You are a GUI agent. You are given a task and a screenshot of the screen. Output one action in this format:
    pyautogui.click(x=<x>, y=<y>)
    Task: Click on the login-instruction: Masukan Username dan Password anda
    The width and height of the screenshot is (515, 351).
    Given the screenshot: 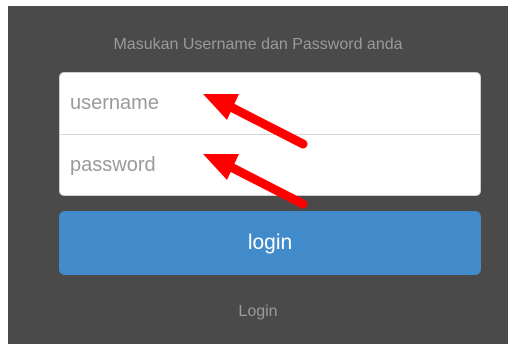 What is the action you would take?
    pyautogui.click(x=258, y=44)
    